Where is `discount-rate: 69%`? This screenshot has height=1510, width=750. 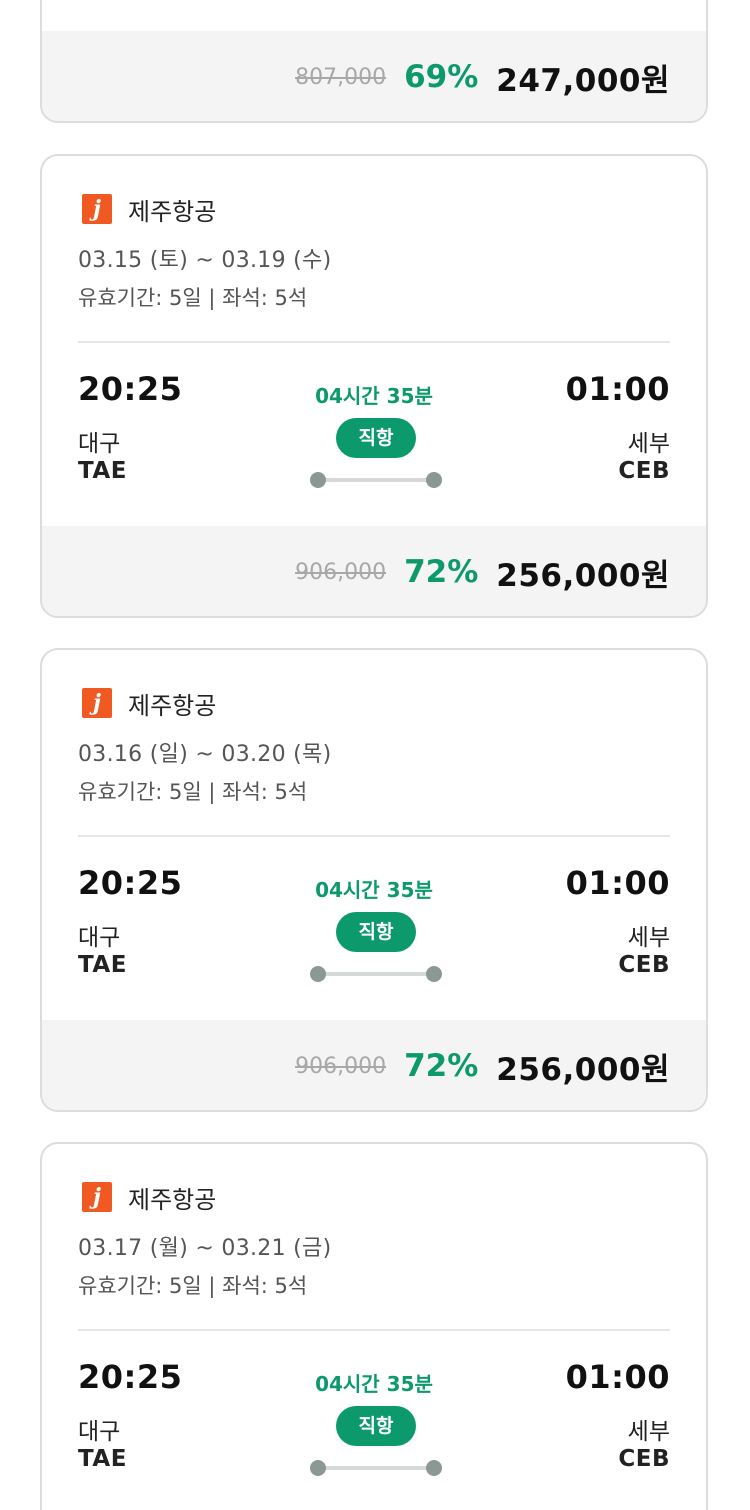
discount-rate: 69% is located at coordinates (441, 77).